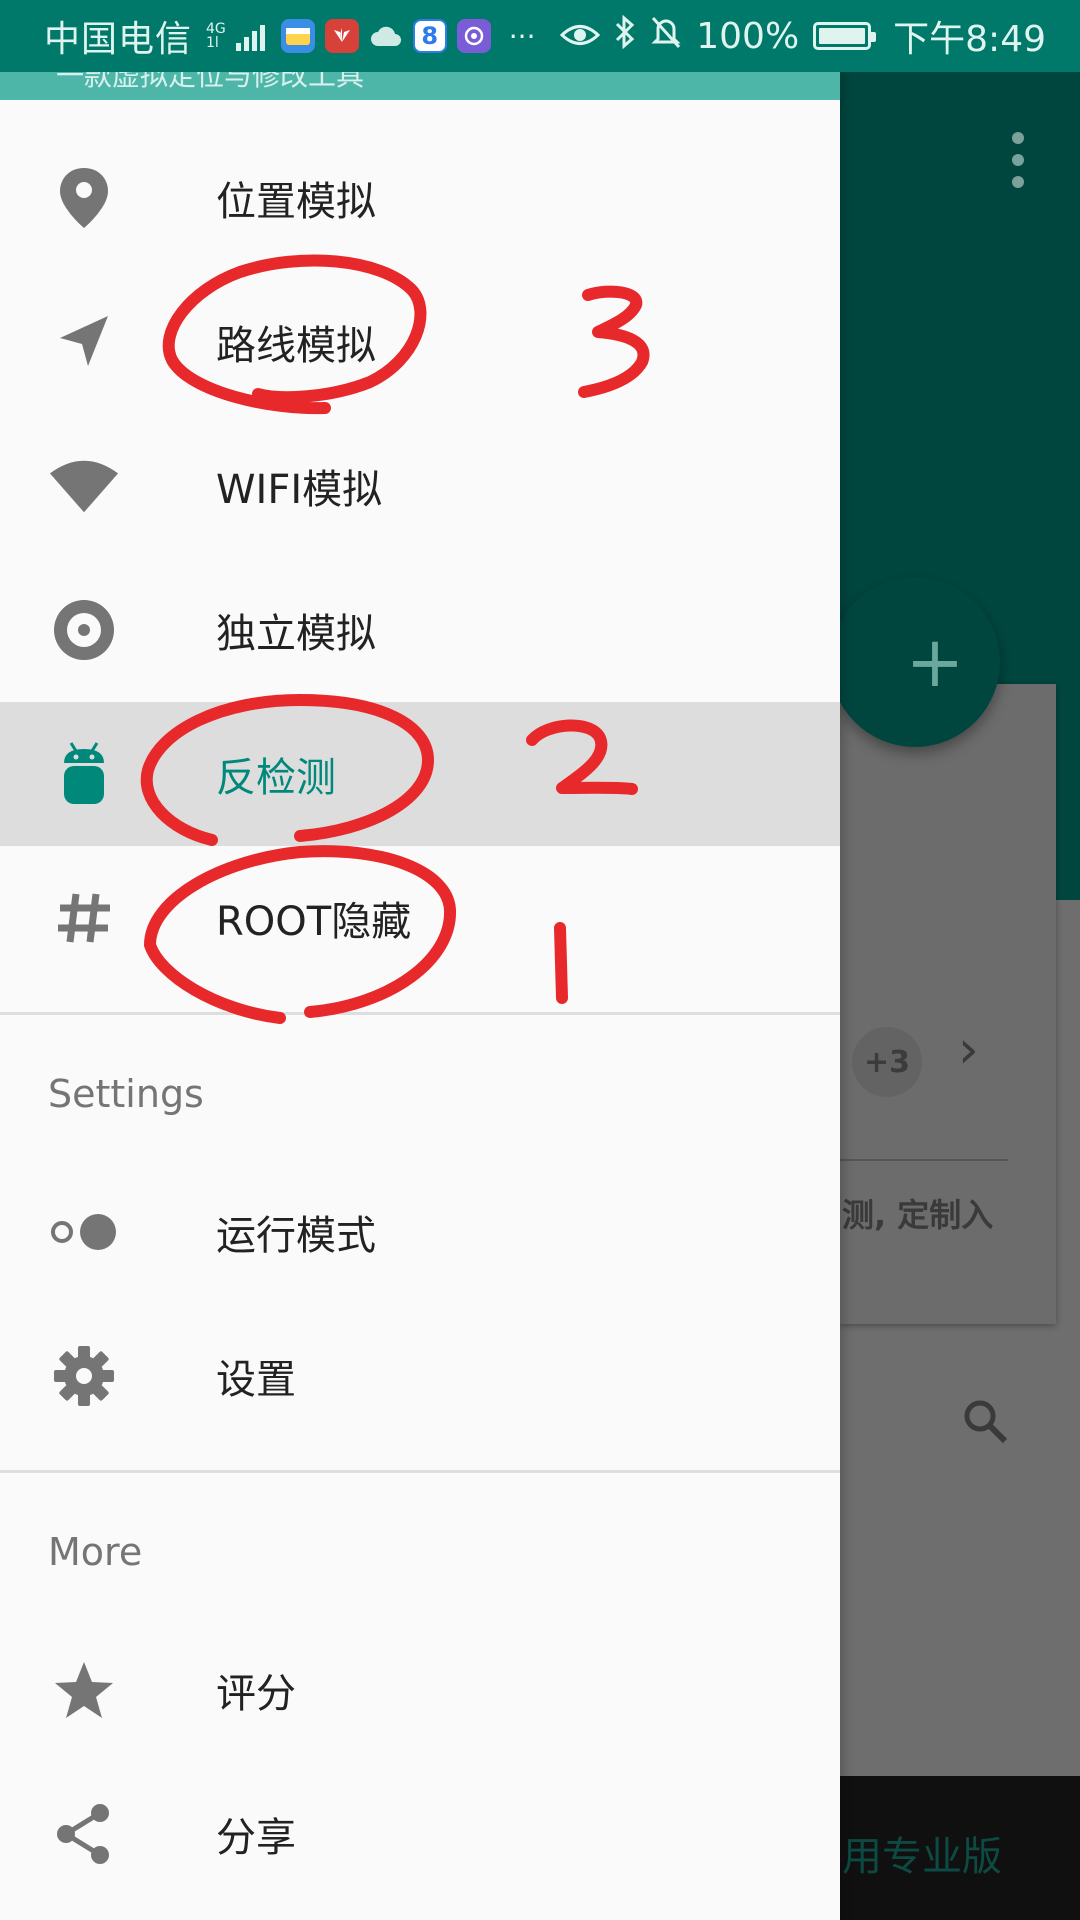 The width and height of the screenshot is (1080, 1920). Describe the element at coordinates (420, 342) in the screenshot. I see `nav-item-route-mock: 路线模拟` at that location.